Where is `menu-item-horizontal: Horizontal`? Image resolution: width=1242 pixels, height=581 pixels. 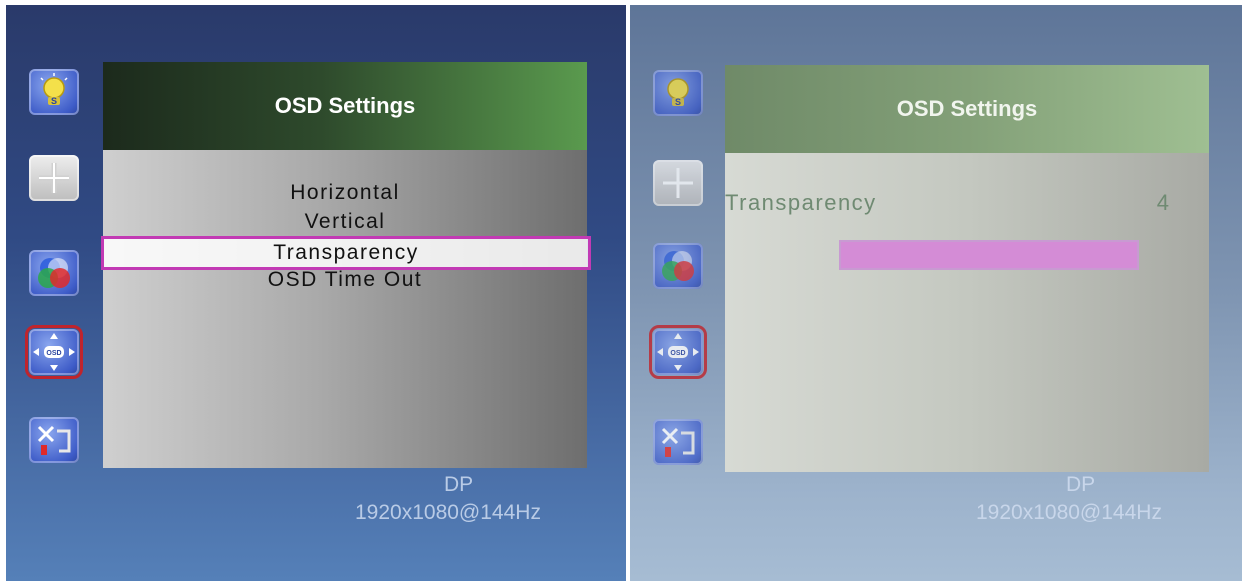 menu-item-horizontal: Horizontal is located at coordinates (345, 193).